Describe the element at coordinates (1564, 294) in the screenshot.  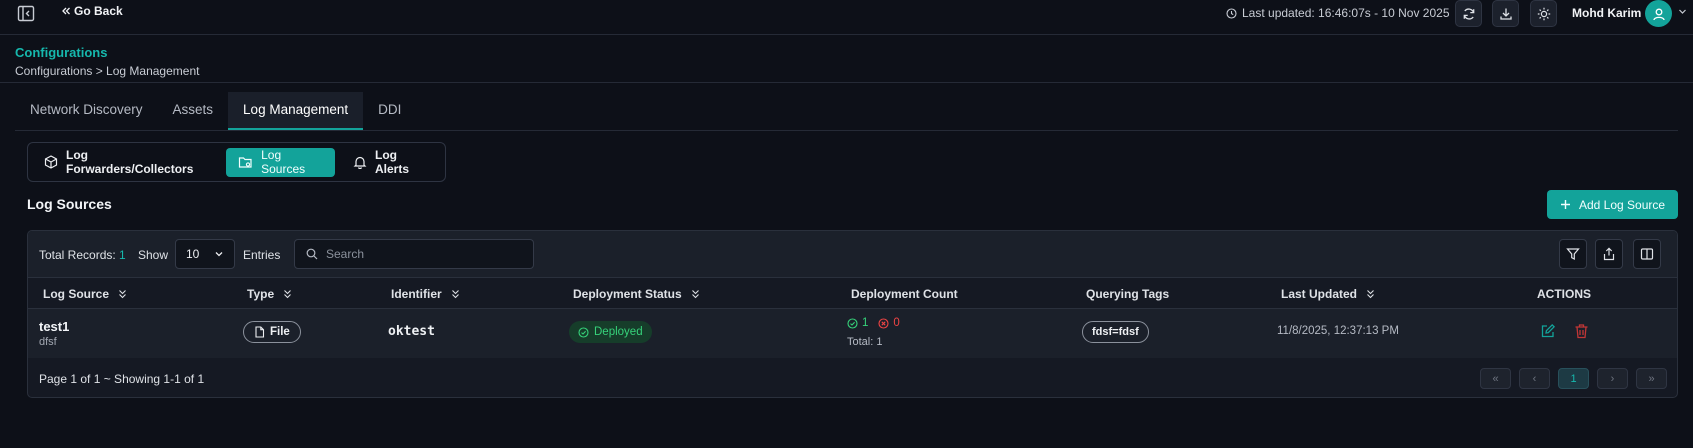
I see `column-label: ACTIONS` at that location.